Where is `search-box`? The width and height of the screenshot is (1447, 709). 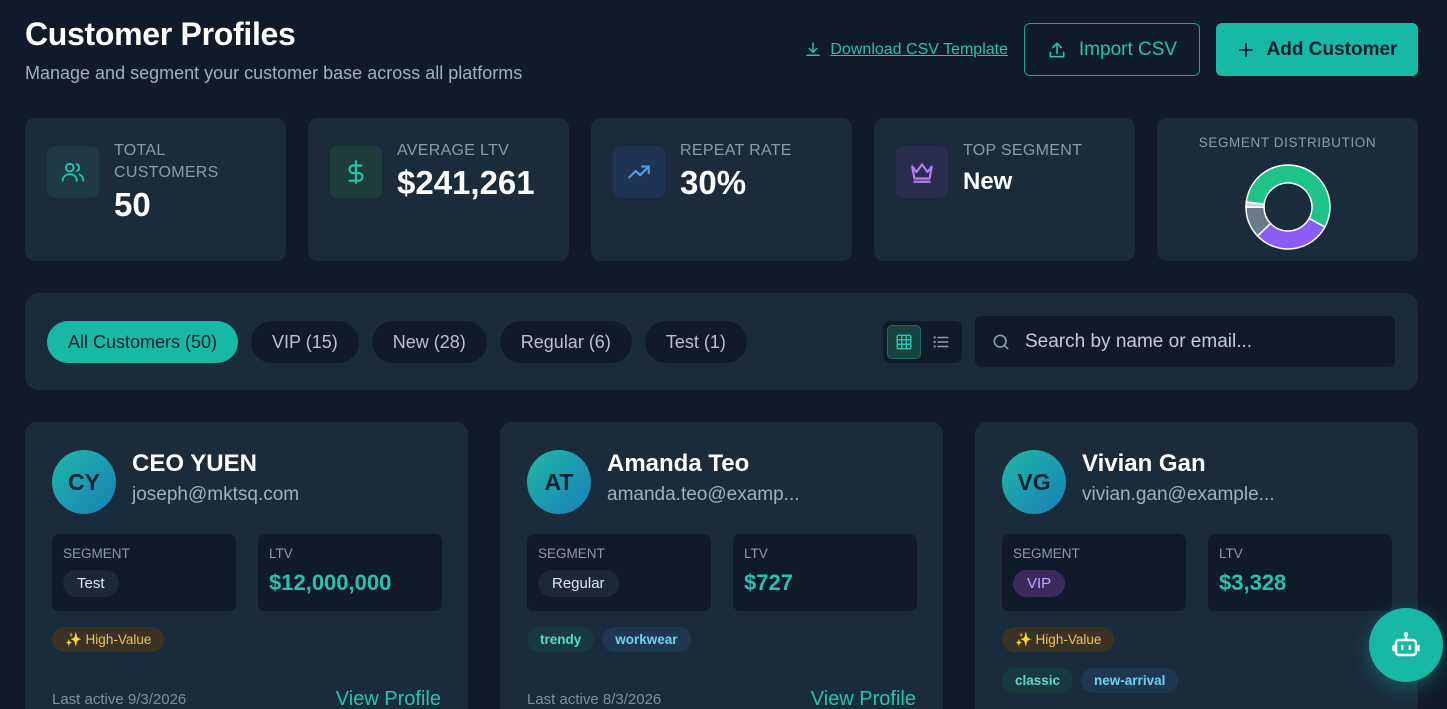
search-box is located at coordinates (1185, 341).